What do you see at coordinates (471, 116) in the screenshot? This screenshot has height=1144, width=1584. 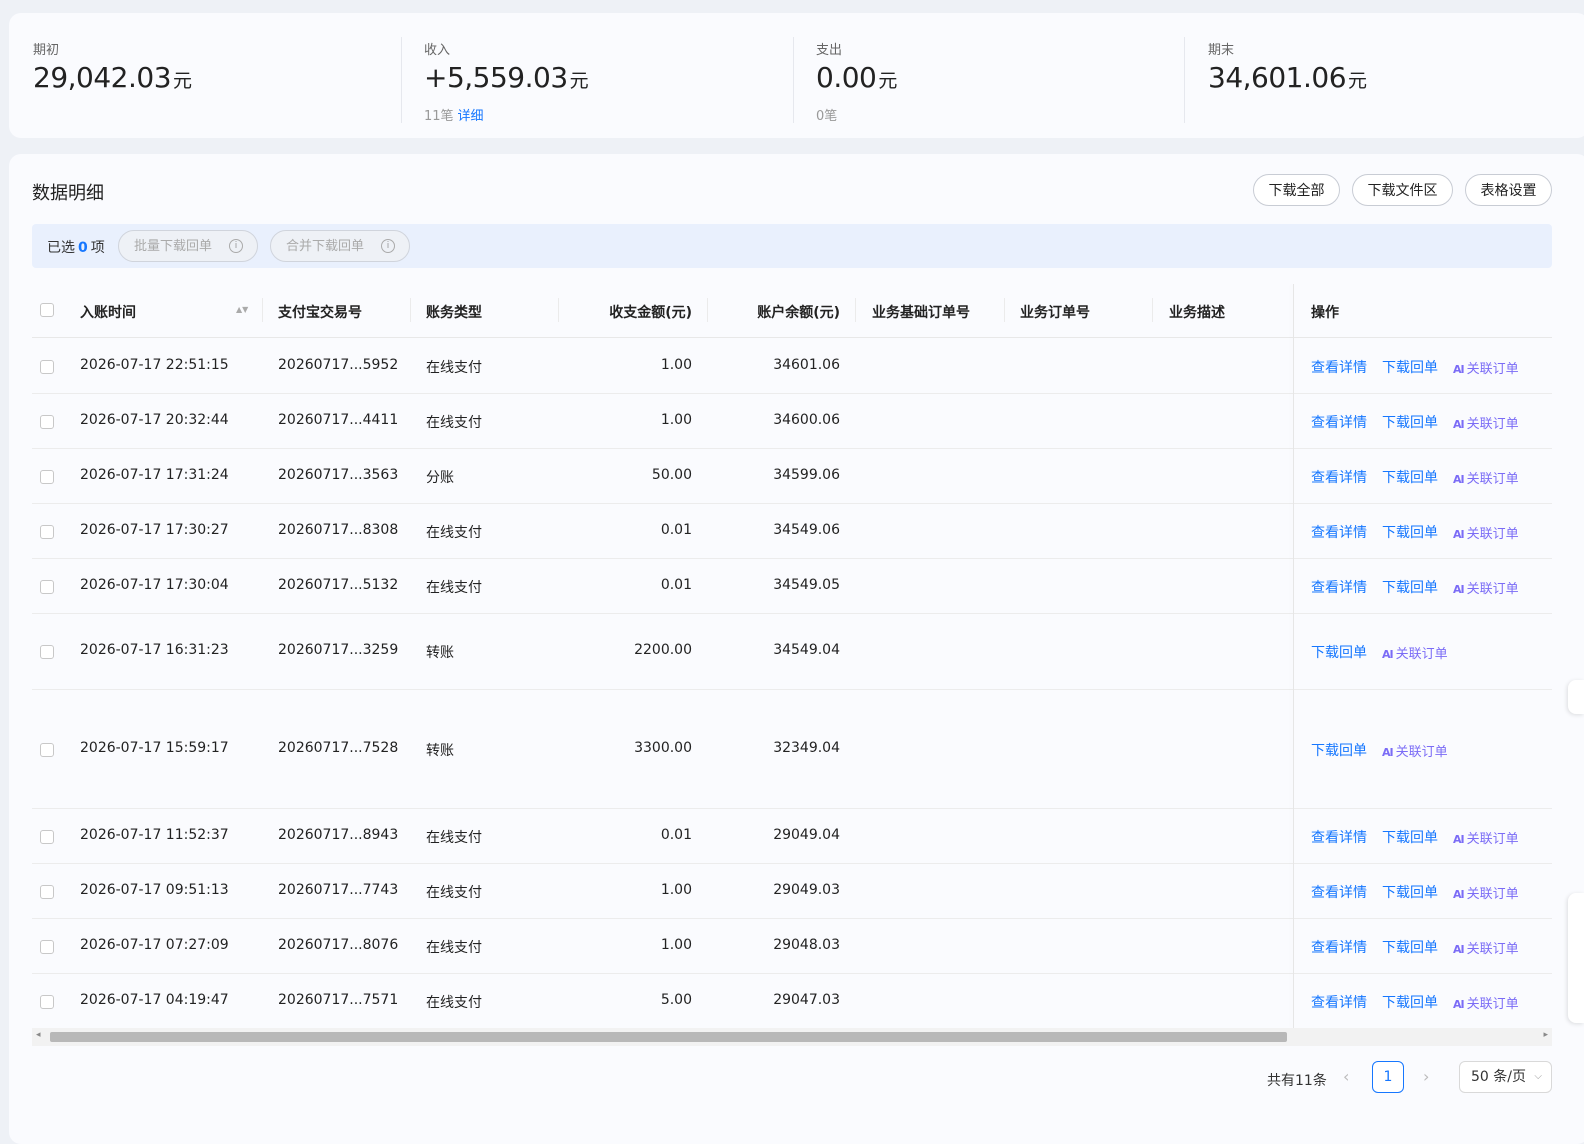 I see `income-detail-link: 详细` at bounding box center [471, 116].